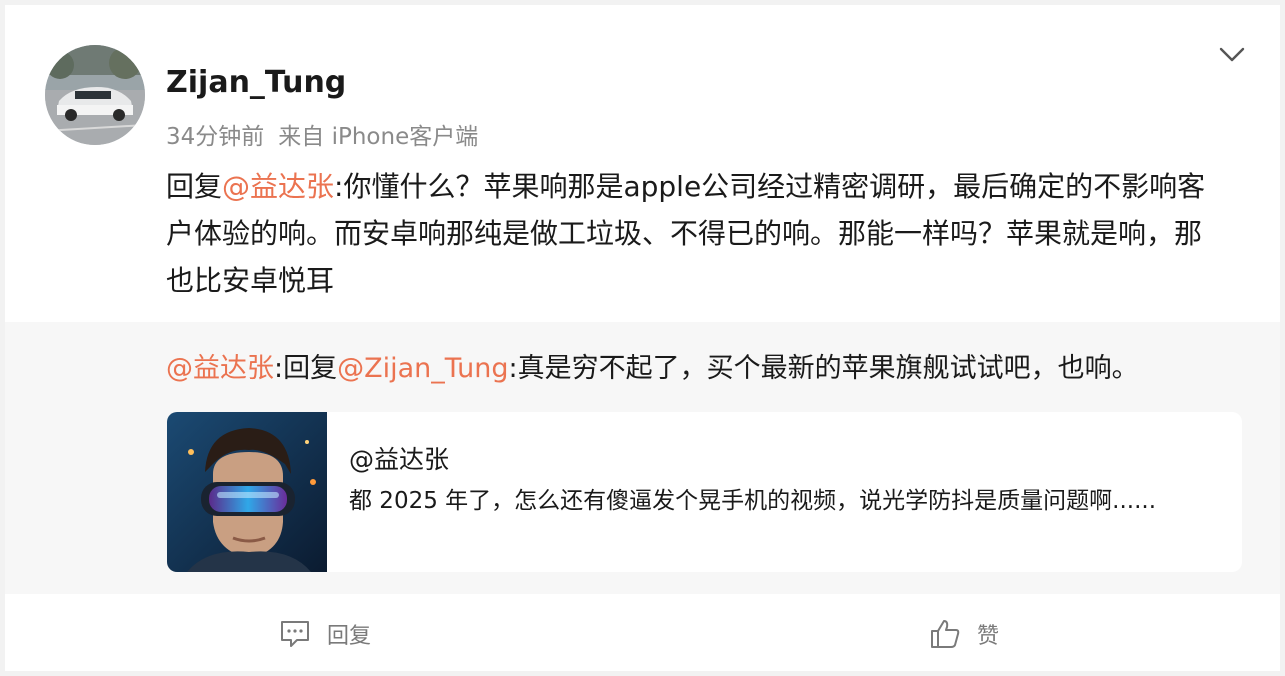 The width and height of the screenshot is (1285, 676). I want to click on avatar, so click(95, 95).